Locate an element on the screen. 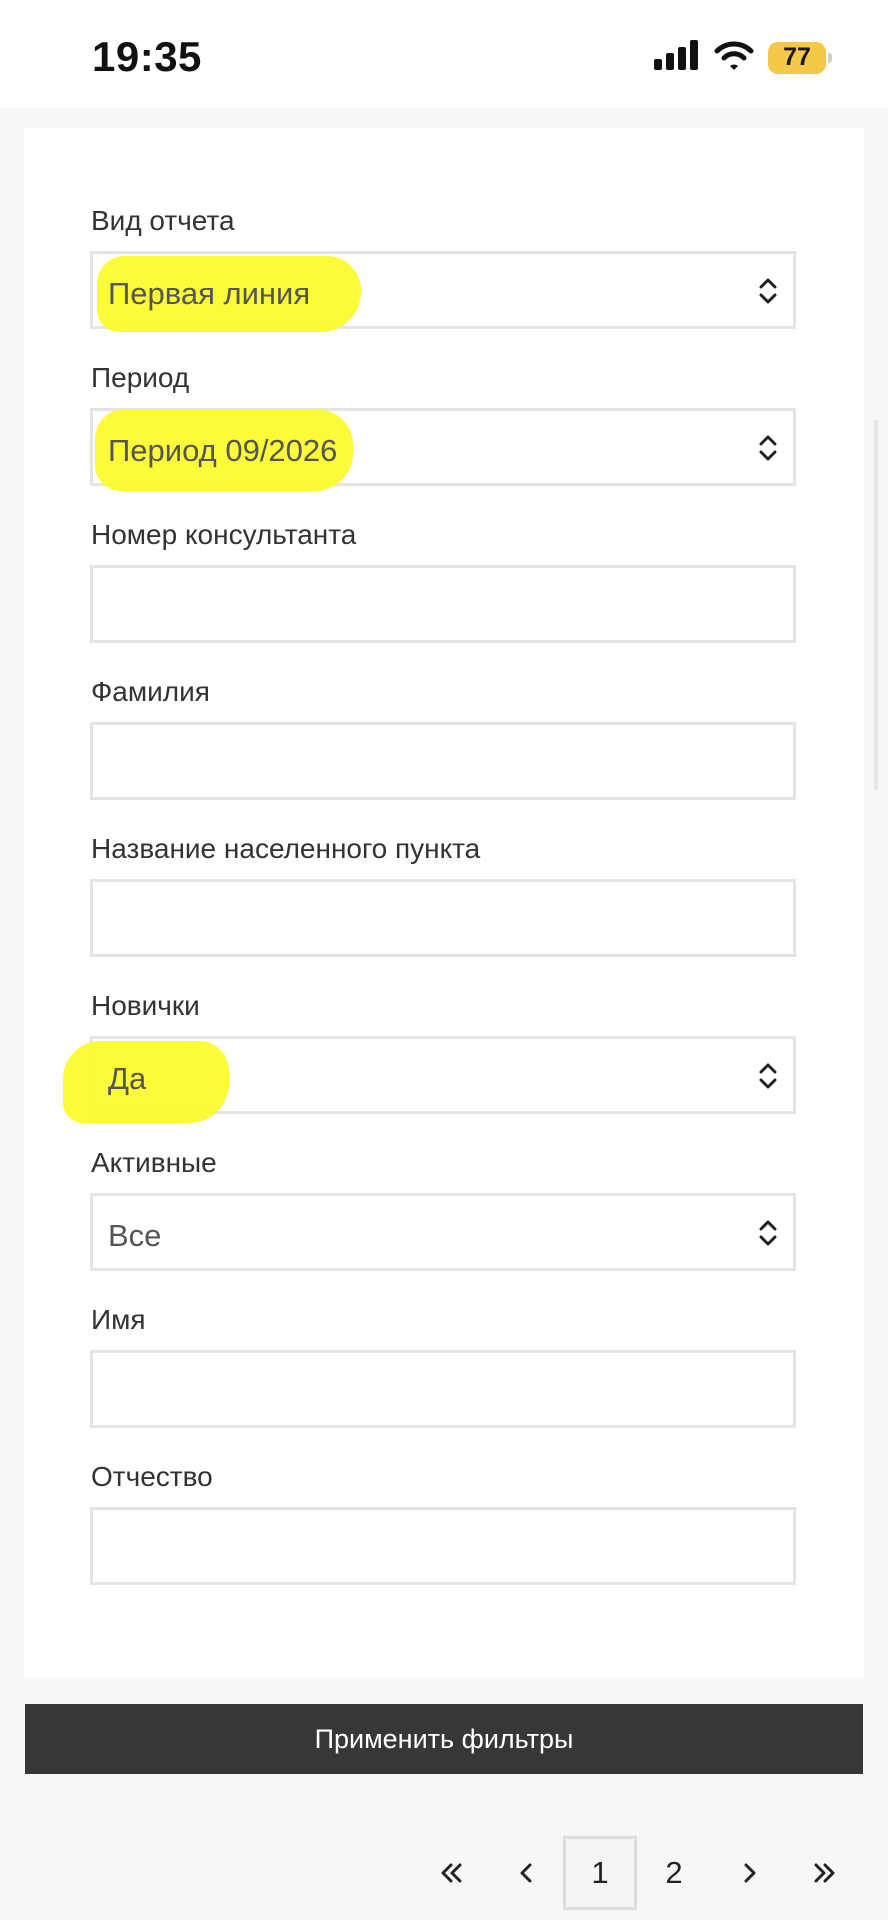 This screenshot has width=888, height=1920. active-label: Активные is located at coordinates (154, 1162).